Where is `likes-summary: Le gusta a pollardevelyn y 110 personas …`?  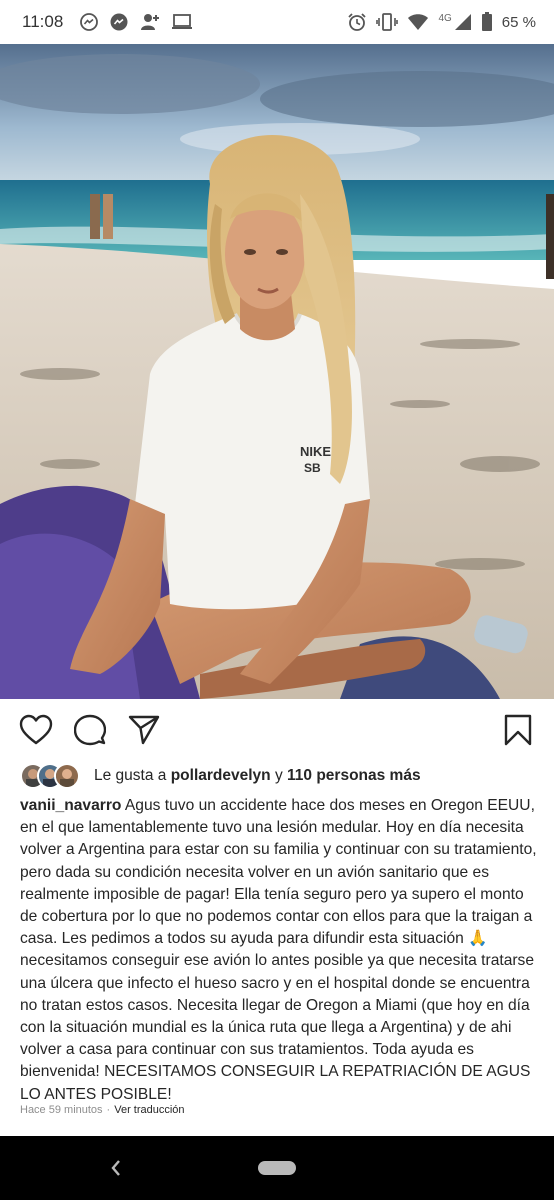 likes-summary: Le gusta a pollardevelyn y 110 personas … is located at coordinates (220, 776).